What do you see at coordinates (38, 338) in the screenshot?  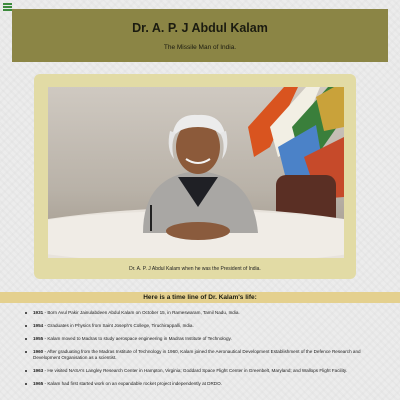 I see `timeline-year: 1955` at bounding box center [38, 338].